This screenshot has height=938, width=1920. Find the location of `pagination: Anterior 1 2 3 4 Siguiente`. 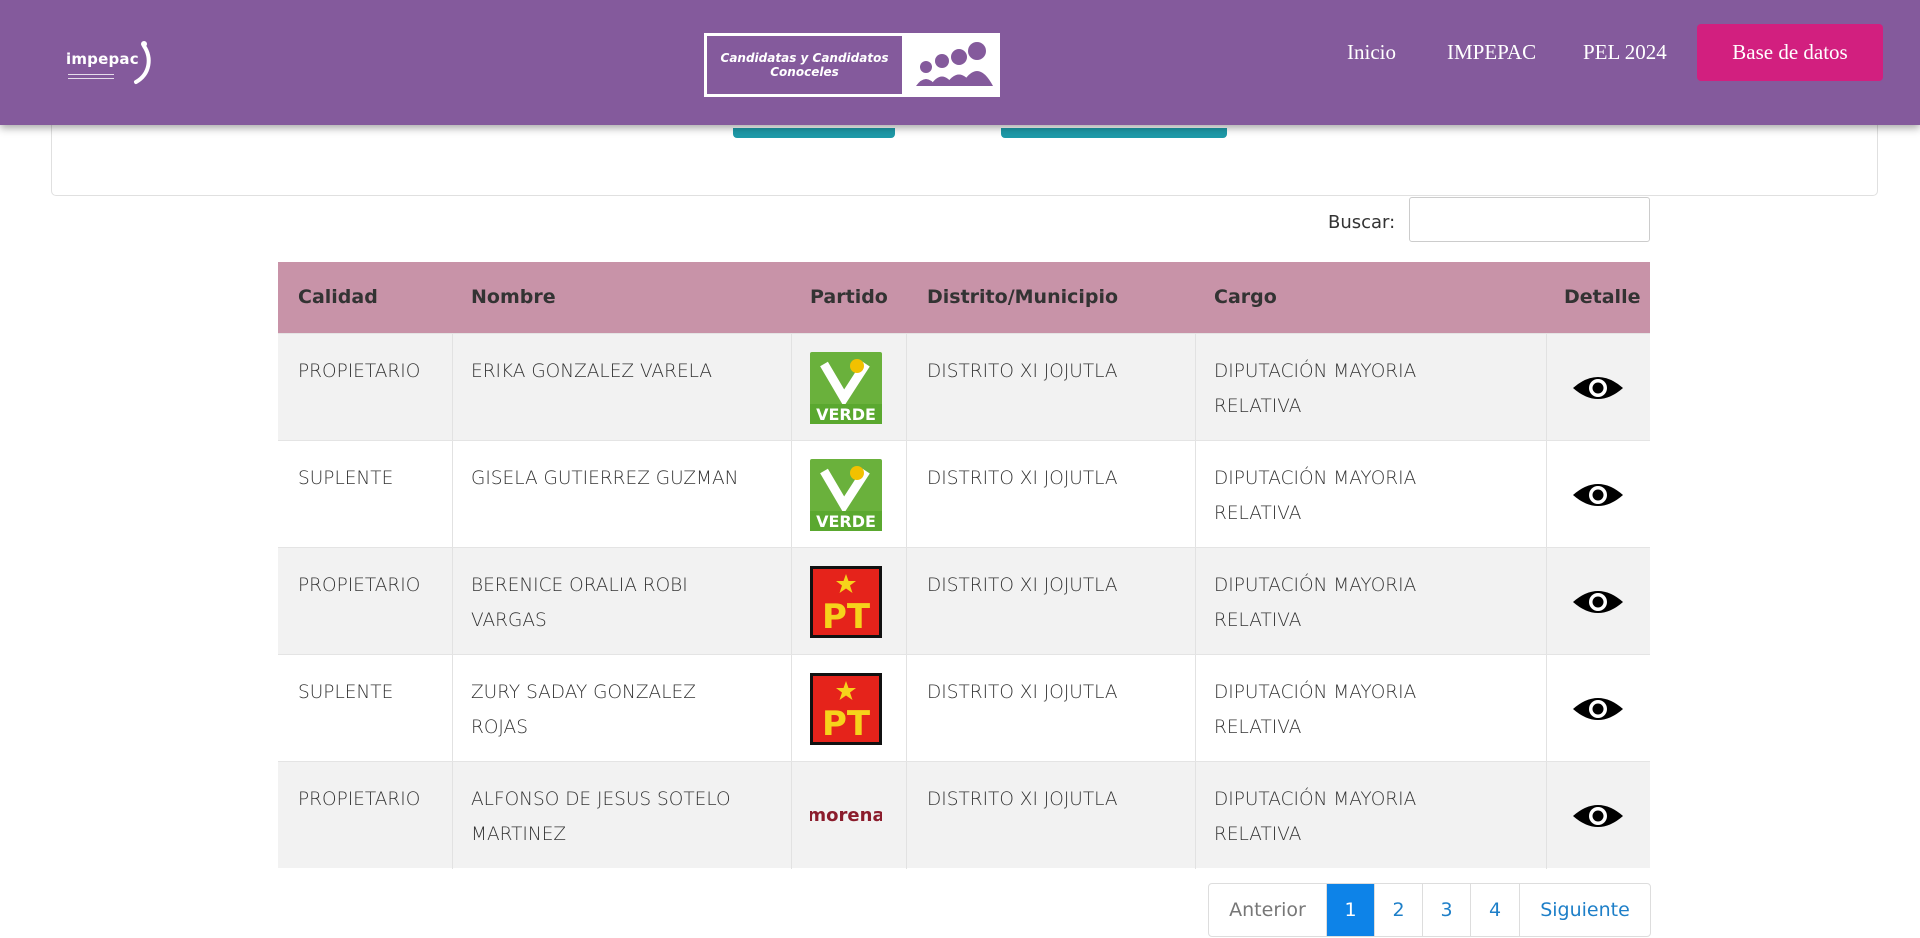

pagination: Anterior 1 2 3 4 Siguiente is located at coordinates (1429, 910).